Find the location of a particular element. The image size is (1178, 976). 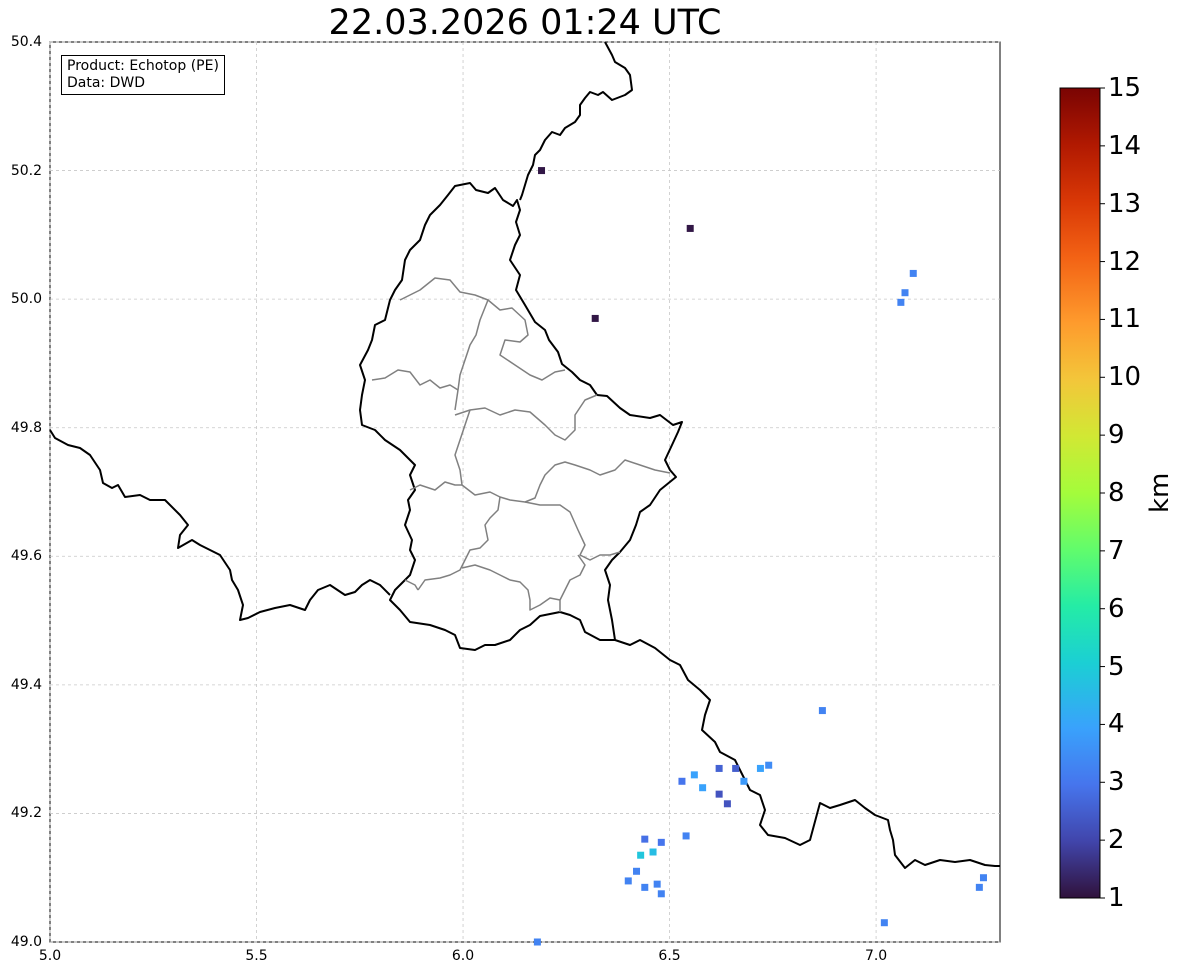

colorbar-label: km is located at coordinates (1160, 492).